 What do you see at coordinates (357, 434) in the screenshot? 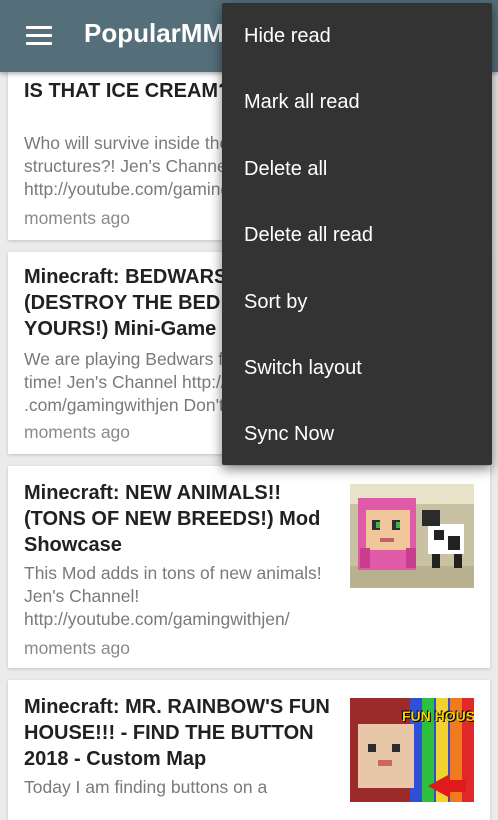
I see `menu-item-sync-now: Sync Now` at bounding box center [357, 434].